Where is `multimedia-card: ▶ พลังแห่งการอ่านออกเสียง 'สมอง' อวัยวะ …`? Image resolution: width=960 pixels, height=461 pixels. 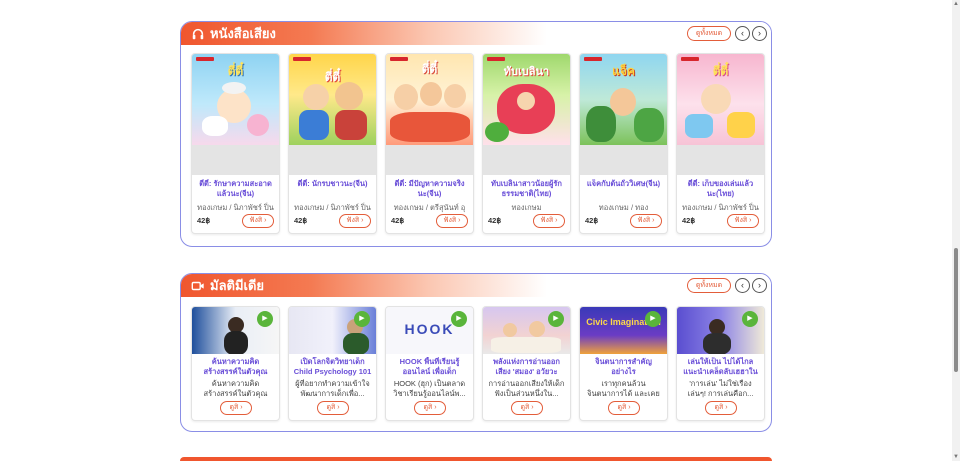
multimedia-card: ▶ พลังแห่งการอ่านออกเสียง 'สมอง' อวัยวะ … is located at coordinates (526, 363).